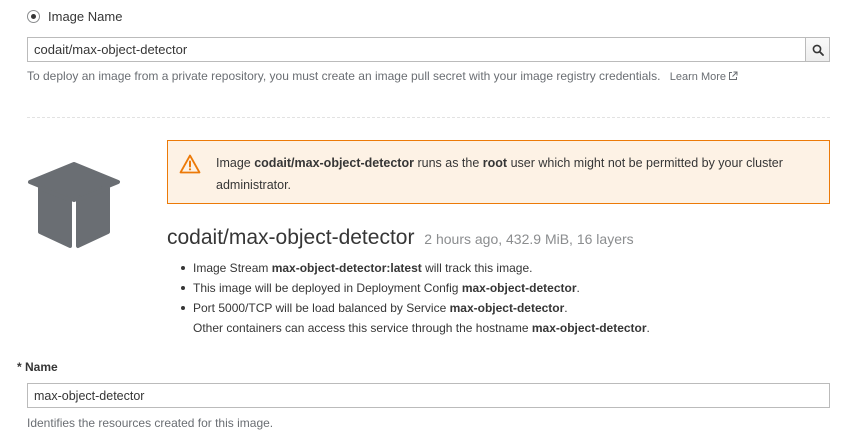  Describe the element at coordinates (698, 77) in the screenshot. I see `learn-more-label: Learn More` at that location.